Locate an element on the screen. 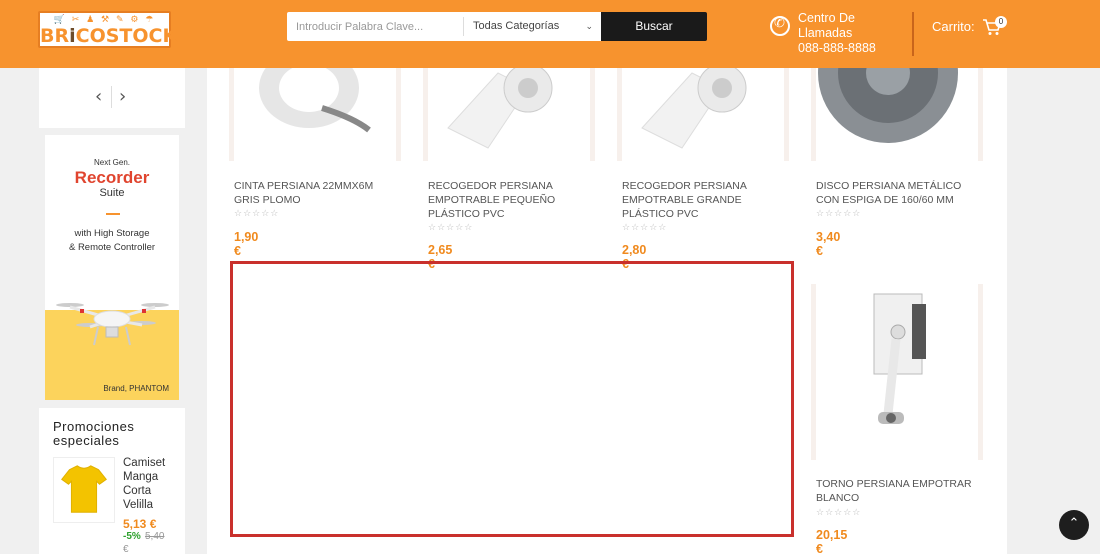  promo-old-price: 5,40 is located at coordinates (155, 536).